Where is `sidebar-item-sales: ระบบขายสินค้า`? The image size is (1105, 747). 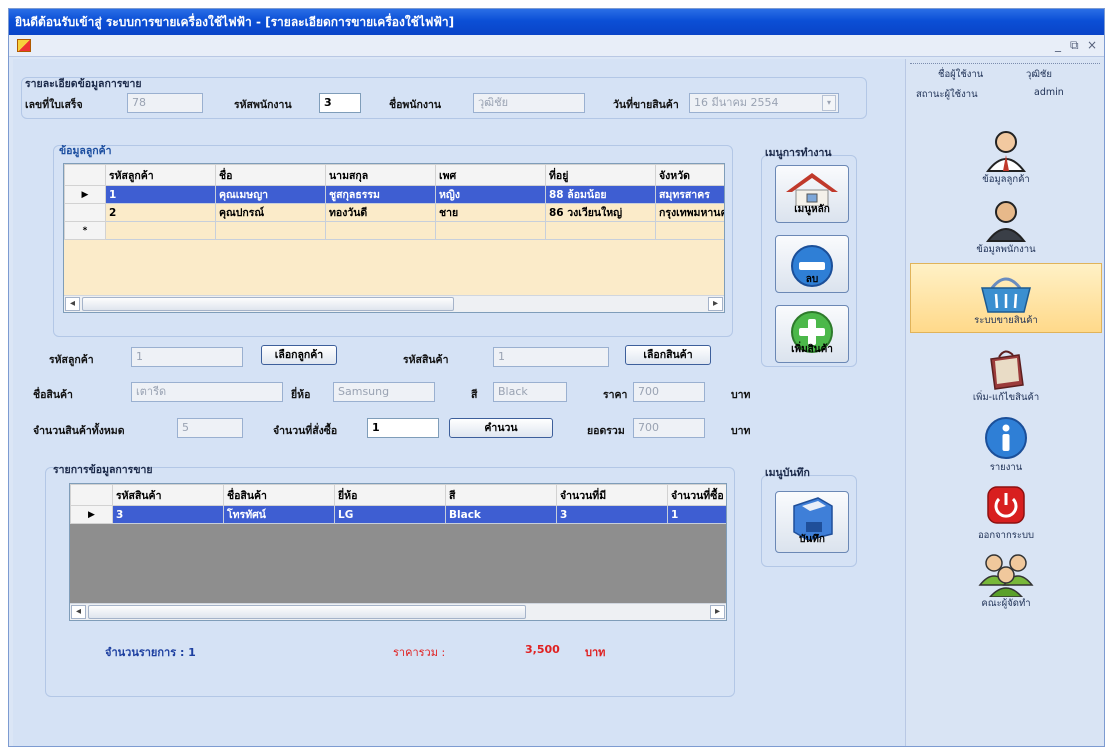 sidebar-item-sales: ระบบขายสินค้า is located at coordinates (1006, 298).